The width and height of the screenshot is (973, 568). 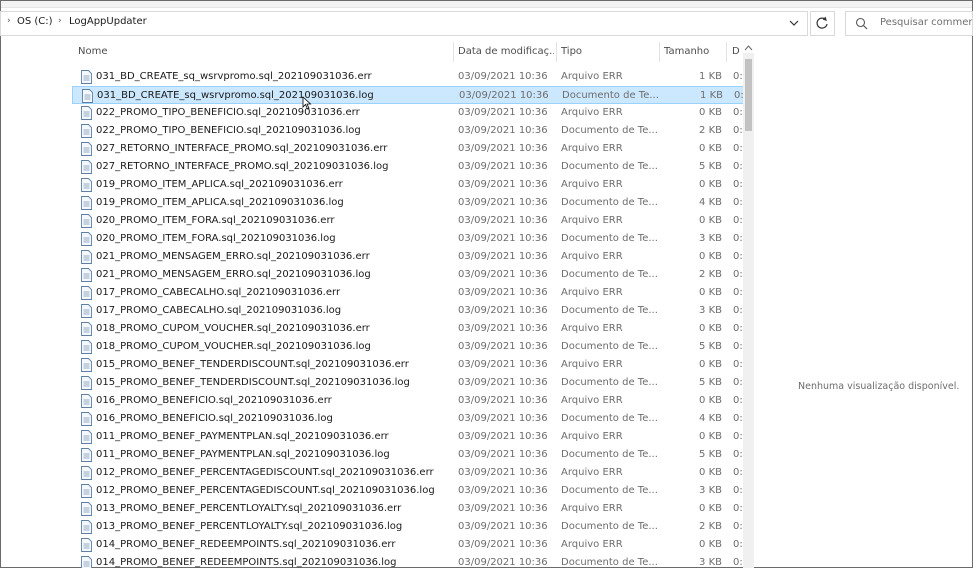 What do you see at coordinates (909, 23) in the screenshot?
I see `search-input: Pesquisar commerce` at bounding box center [909, 23].